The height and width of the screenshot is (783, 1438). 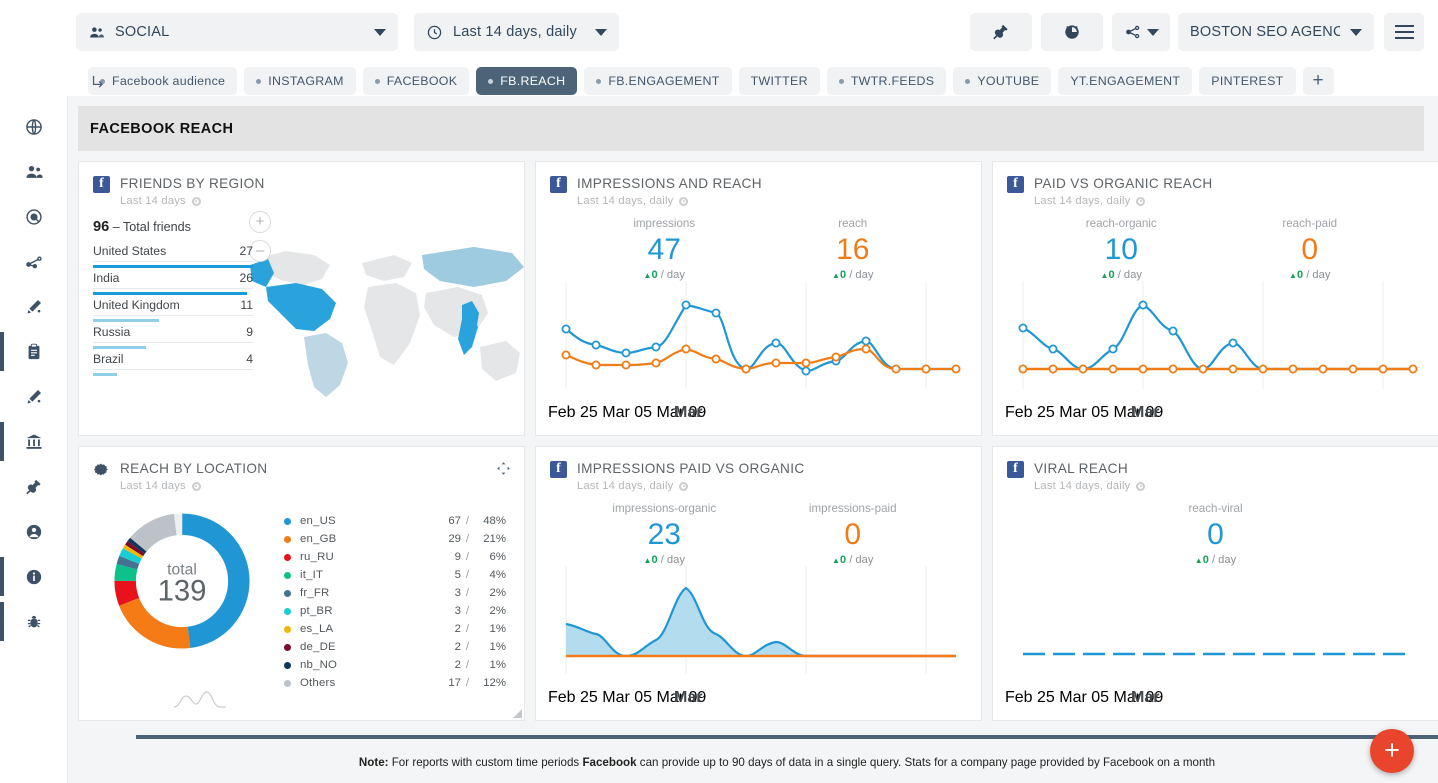 I want to click on tab-fb-engagement: FB.ENGAGEMENT, so click(x=658, y=81).